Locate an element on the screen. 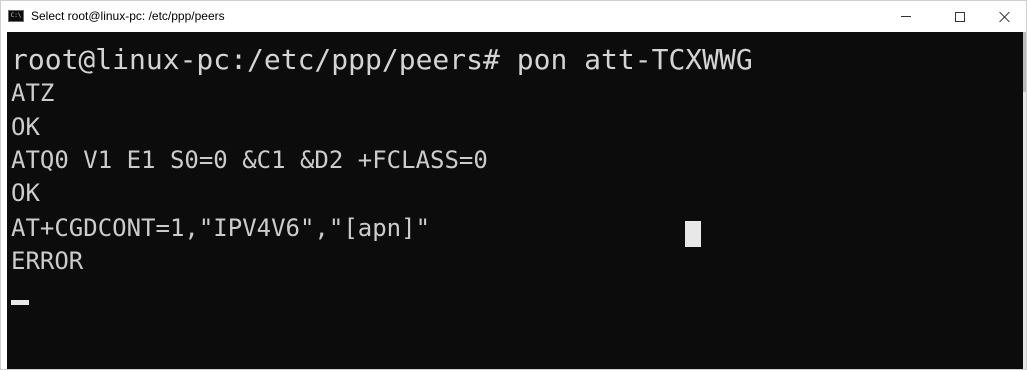  scrollbar-thumb is located at coordinates (1024, 62).